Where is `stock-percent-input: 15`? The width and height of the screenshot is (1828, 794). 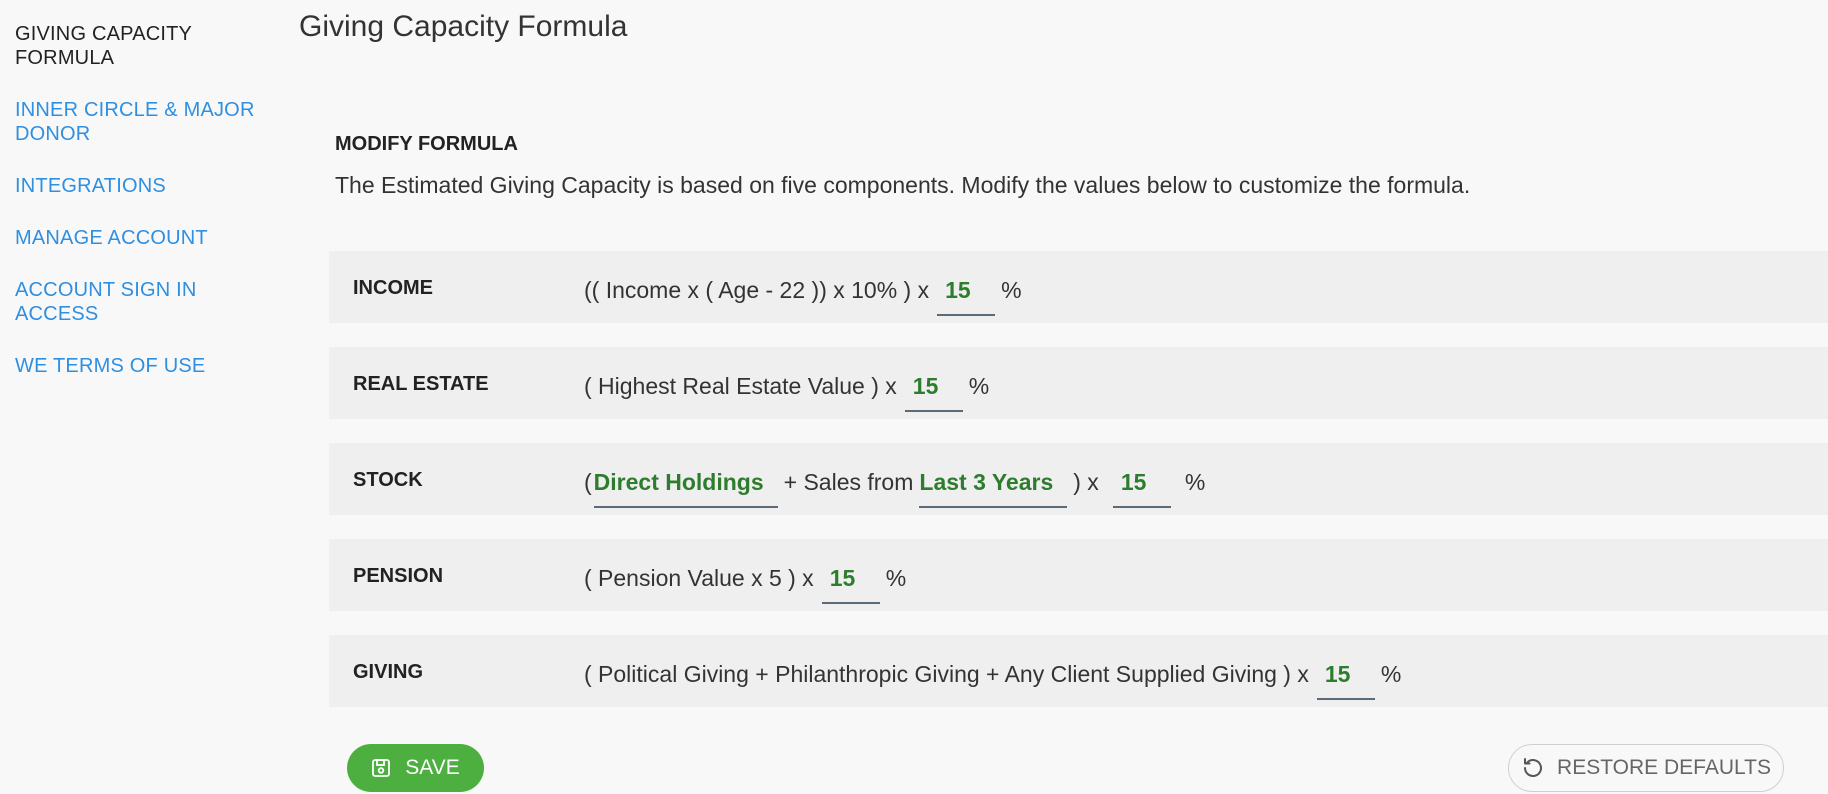 stock-percent-input: 15 is located at coordinates (1141, 488).